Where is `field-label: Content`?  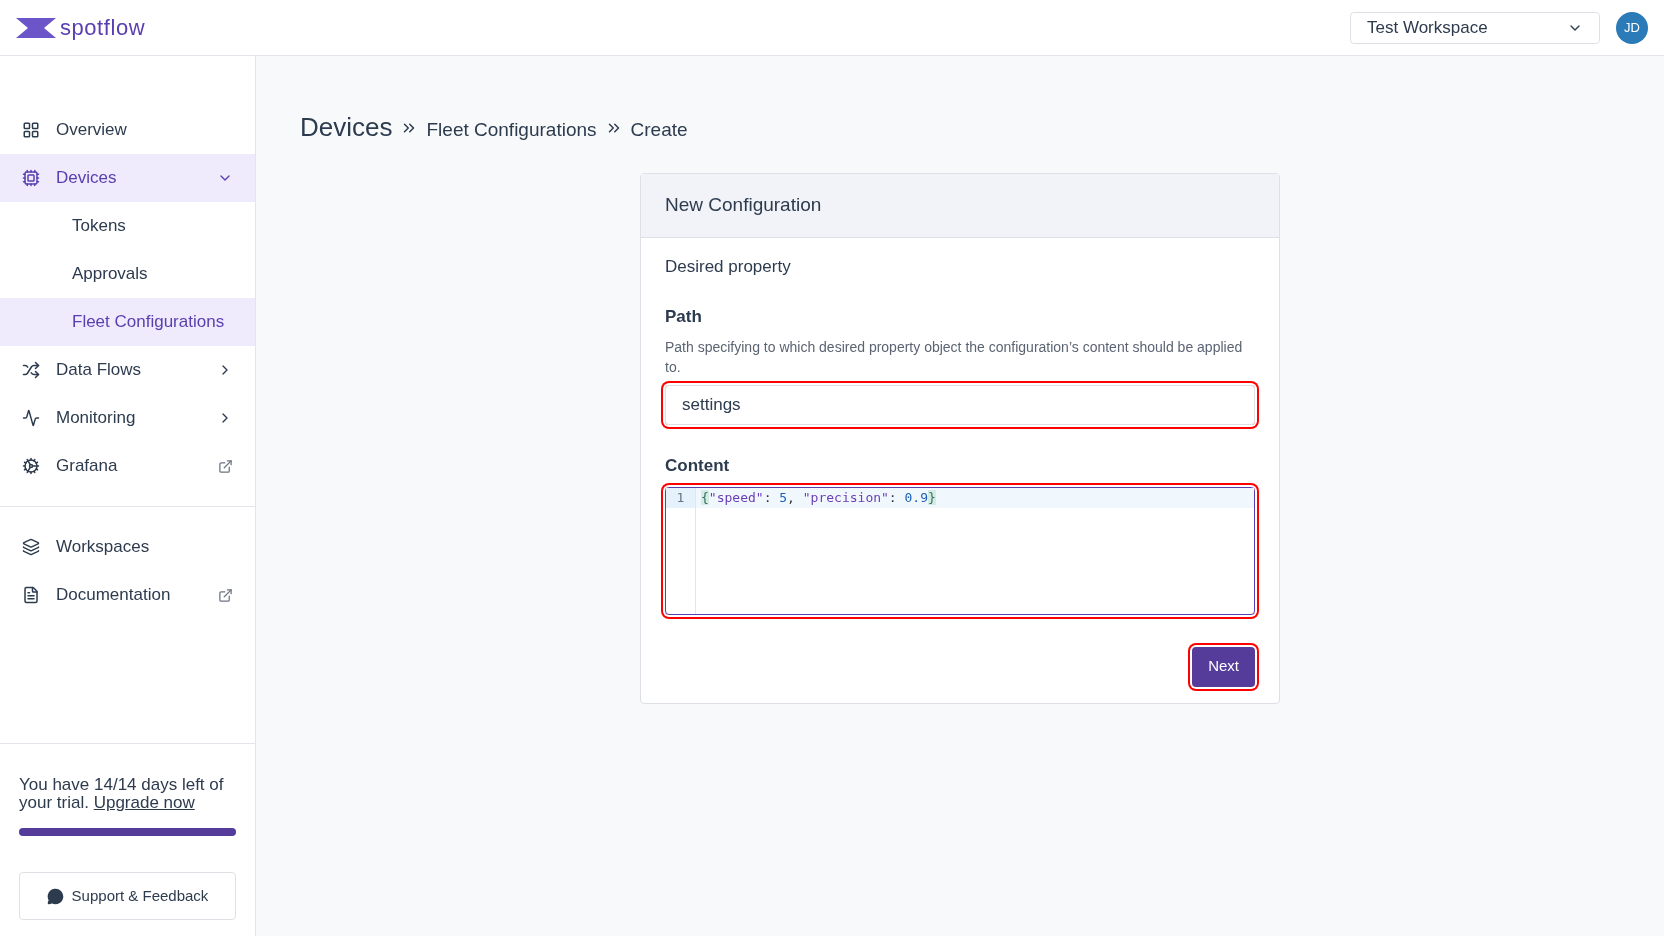 field-label: Content is located at coordinates (698, 466).